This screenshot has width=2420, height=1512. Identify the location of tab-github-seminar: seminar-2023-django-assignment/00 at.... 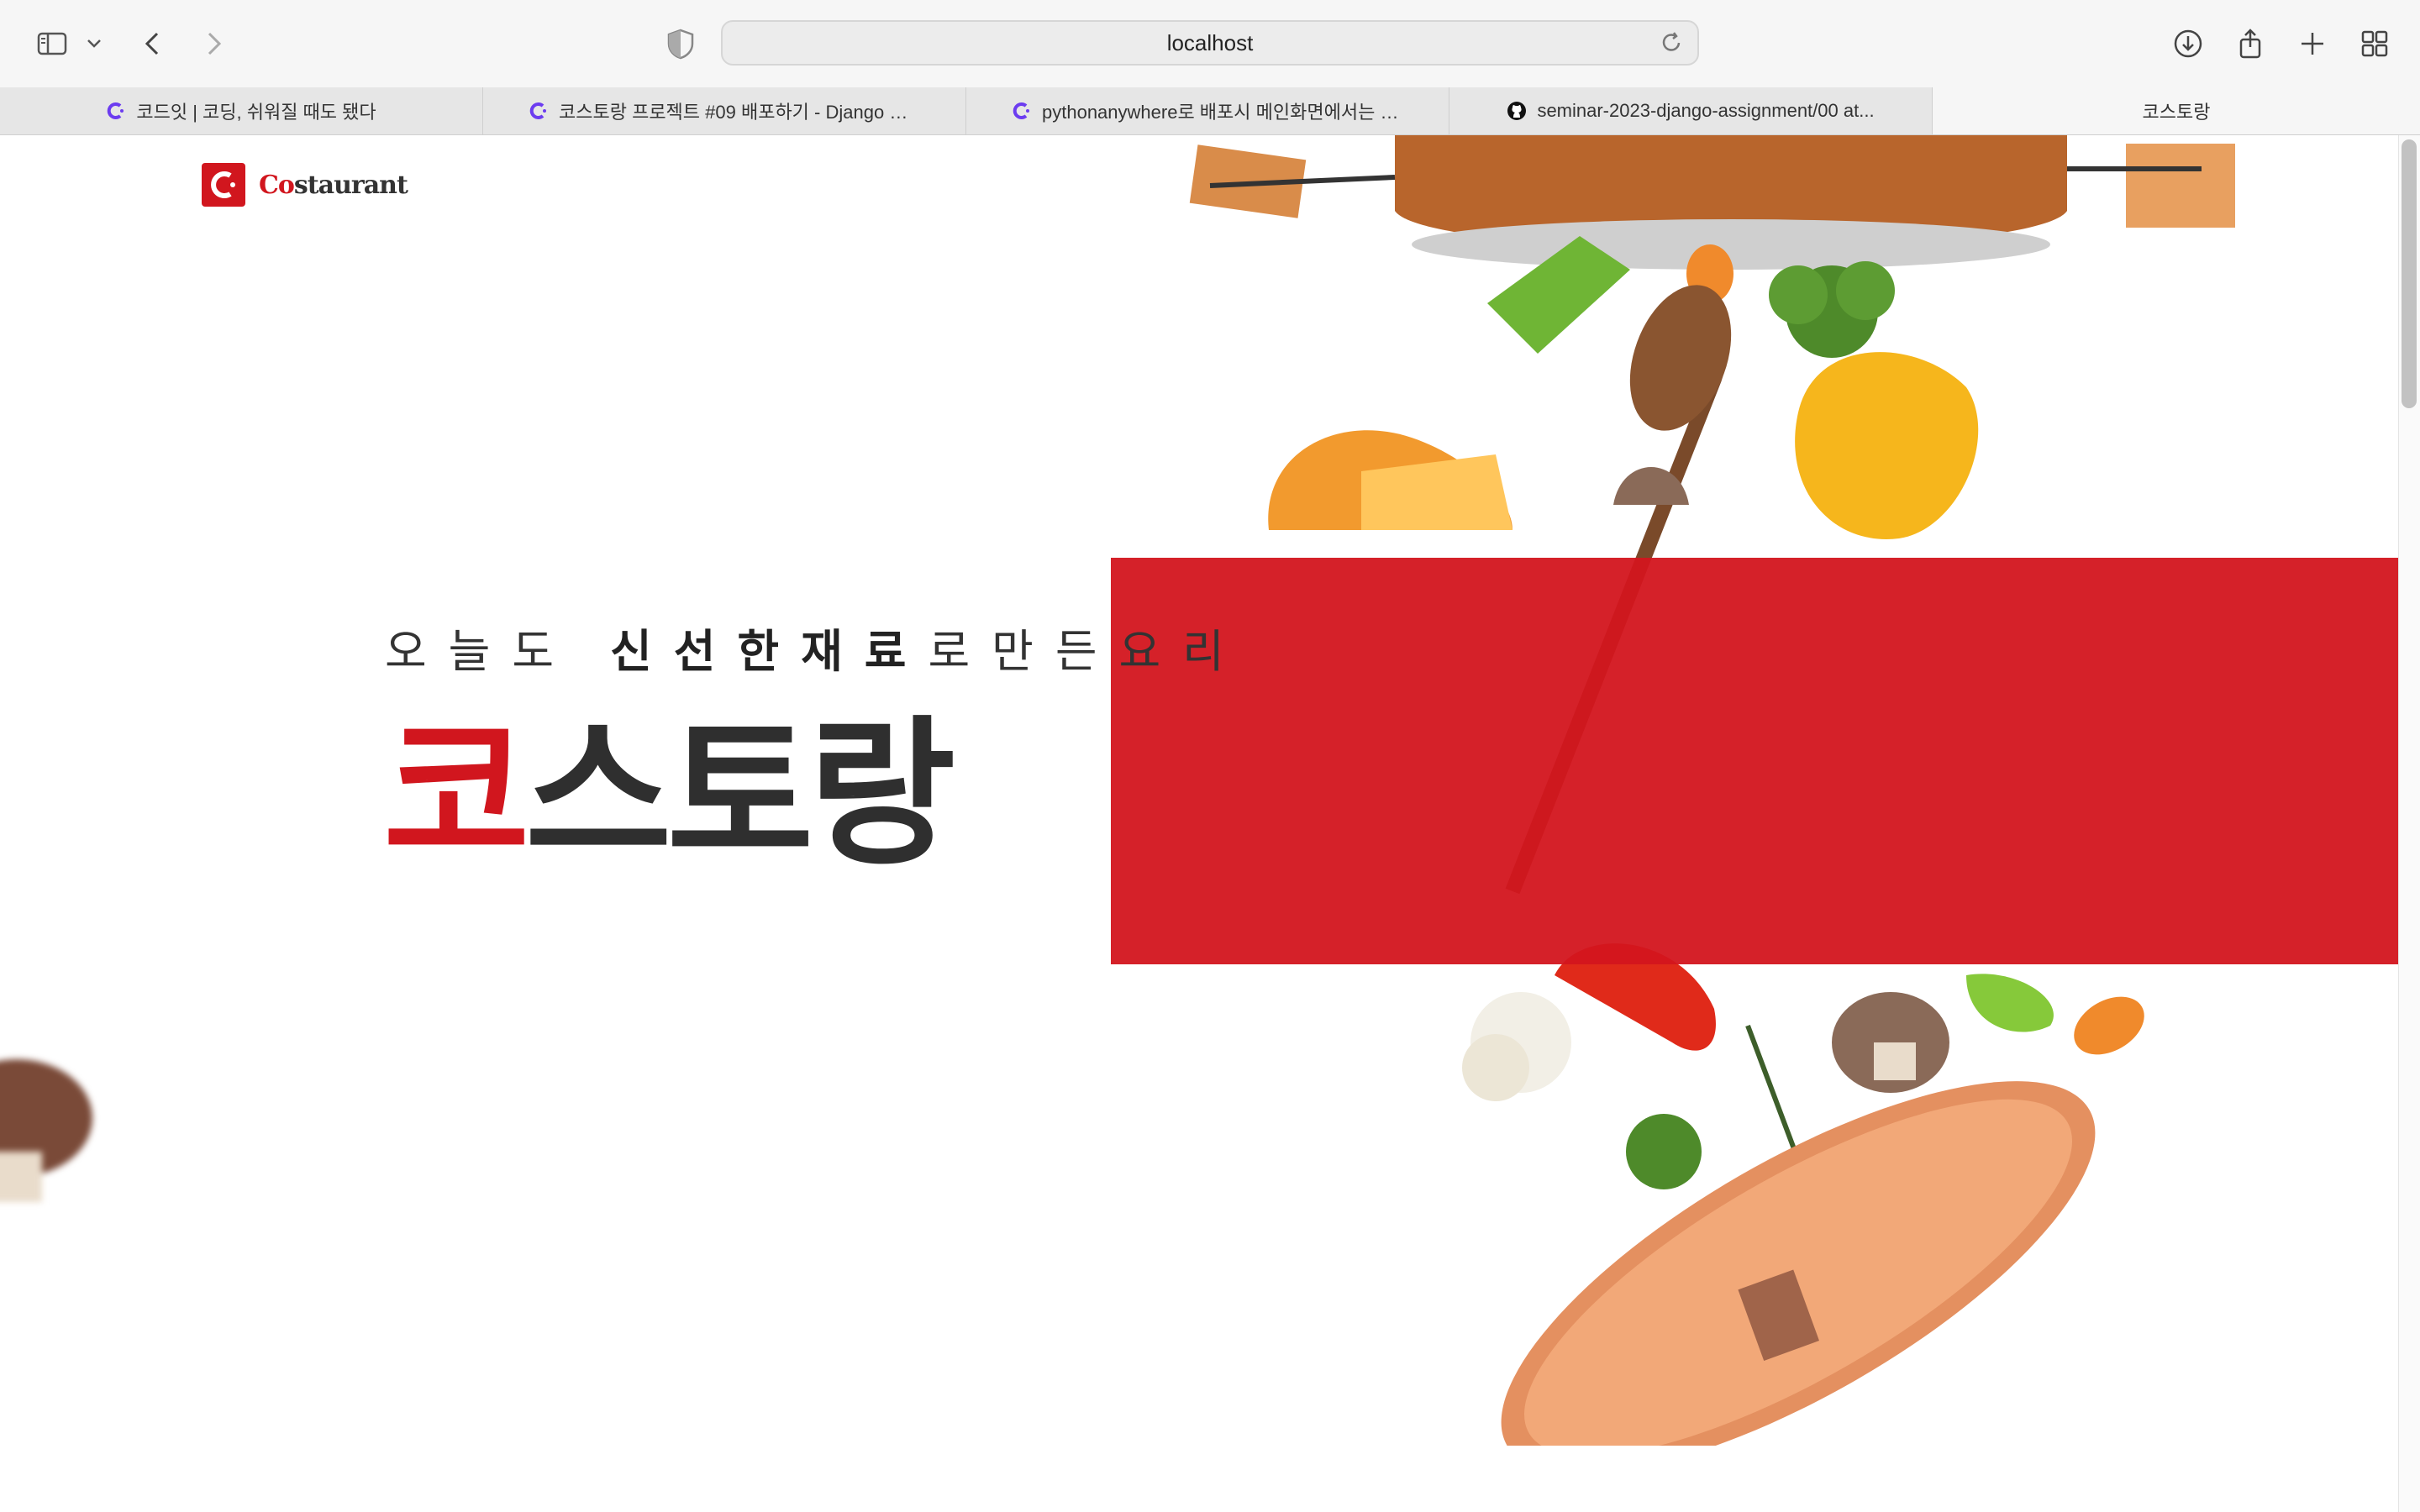
(1691, 110).